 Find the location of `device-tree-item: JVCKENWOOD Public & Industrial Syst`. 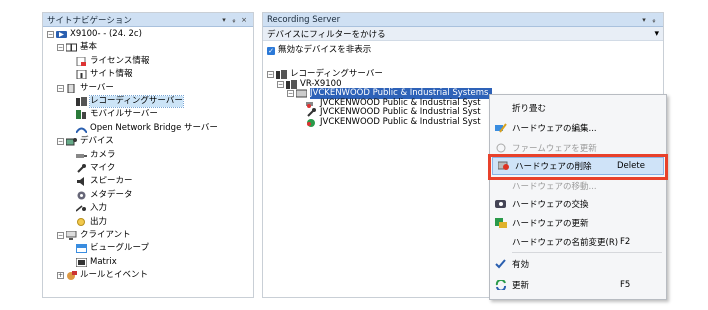

device-tree-item: JVCKENWOOD Public & Industrial Syst is located at coordinates (389, 122).